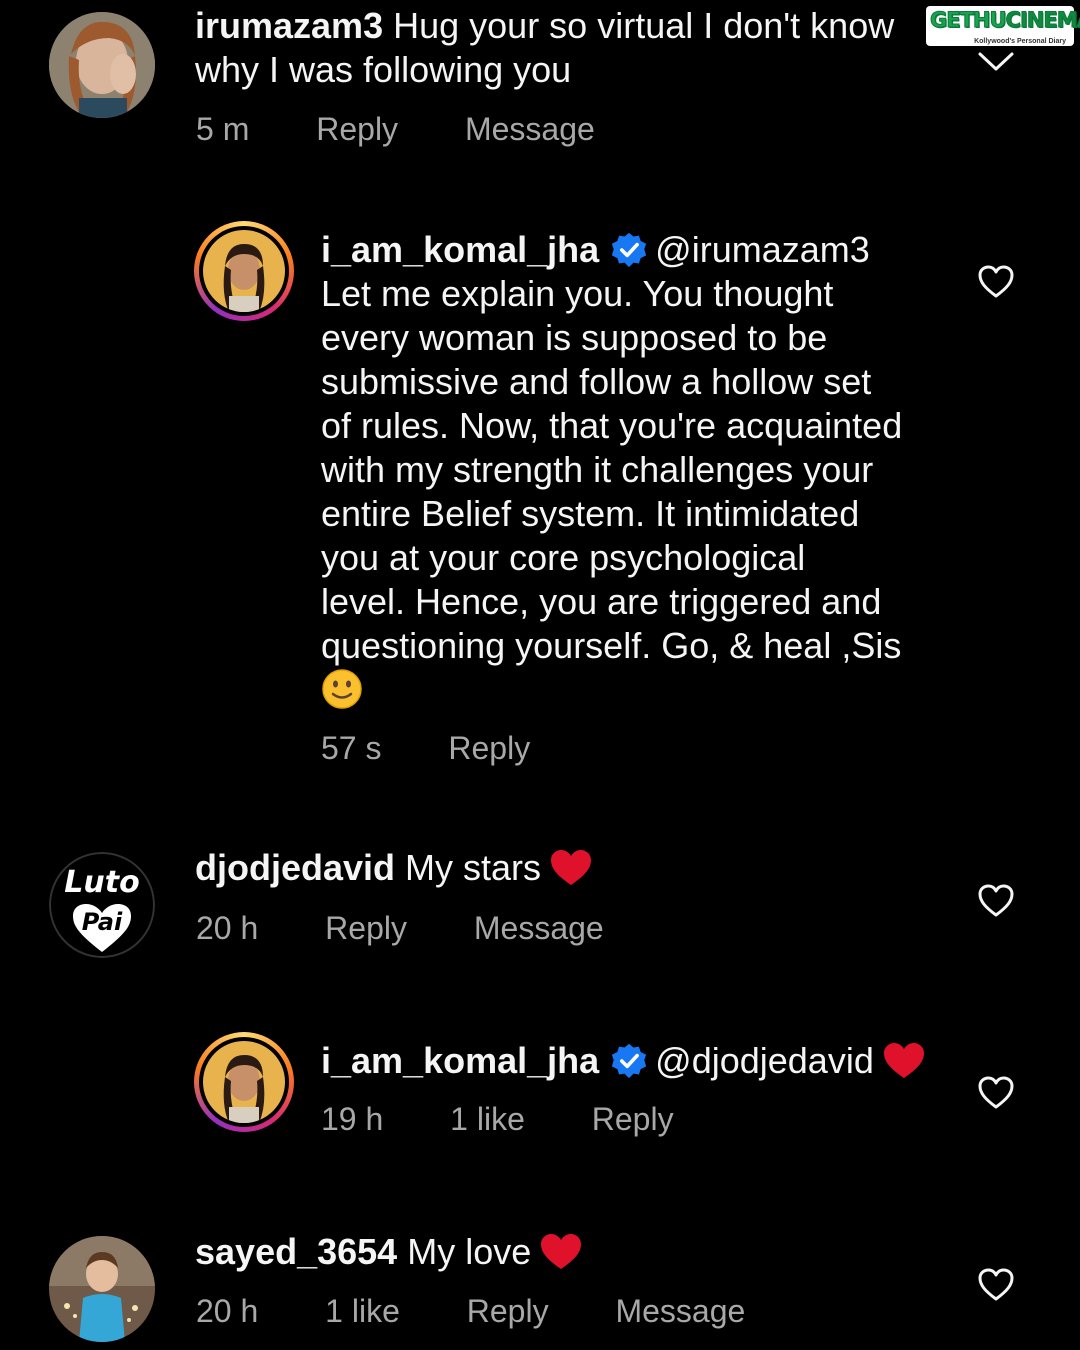 The image size is (1080, 1350). What do you see at coordinates (342, 689) in the screenshot?
I see `slightly-smiling-face-icon` at bounding box center [342, 689].